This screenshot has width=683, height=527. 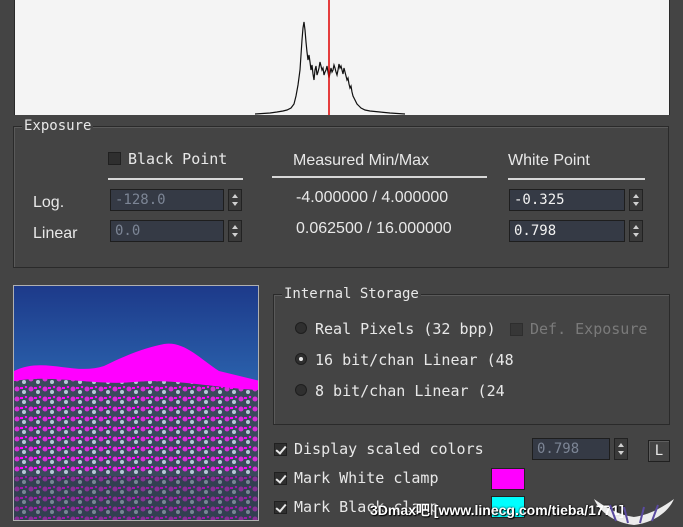 What do you see at coordinates (361, 160) in the screenshot?
I see `measured-header: Measured Min/Max` at bounding box center [361, 160].